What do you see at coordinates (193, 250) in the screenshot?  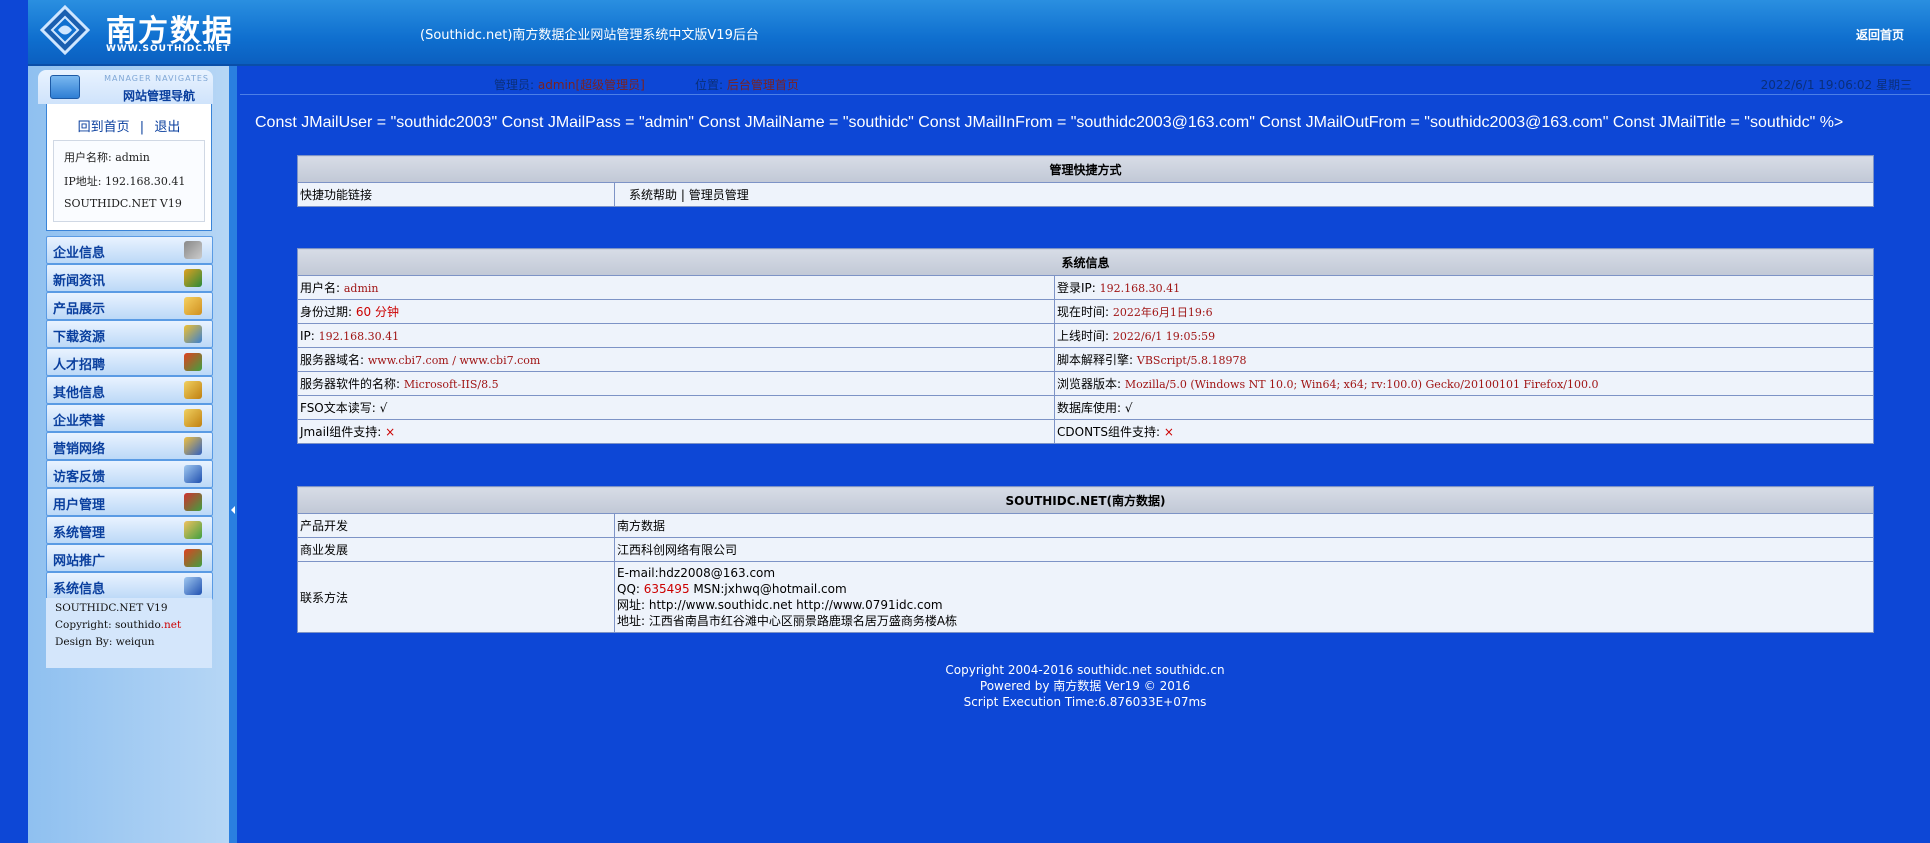 I see `tools-icon` at bounding box center [193, 250].